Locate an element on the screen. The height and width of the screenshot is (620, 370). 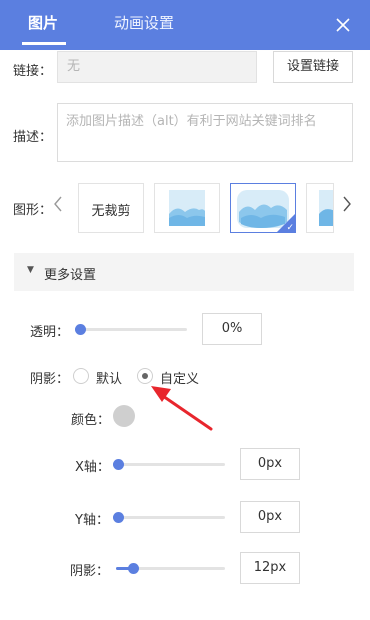
shape-option-no-crop: 无裁剪 is located at coordinates (111, 208).